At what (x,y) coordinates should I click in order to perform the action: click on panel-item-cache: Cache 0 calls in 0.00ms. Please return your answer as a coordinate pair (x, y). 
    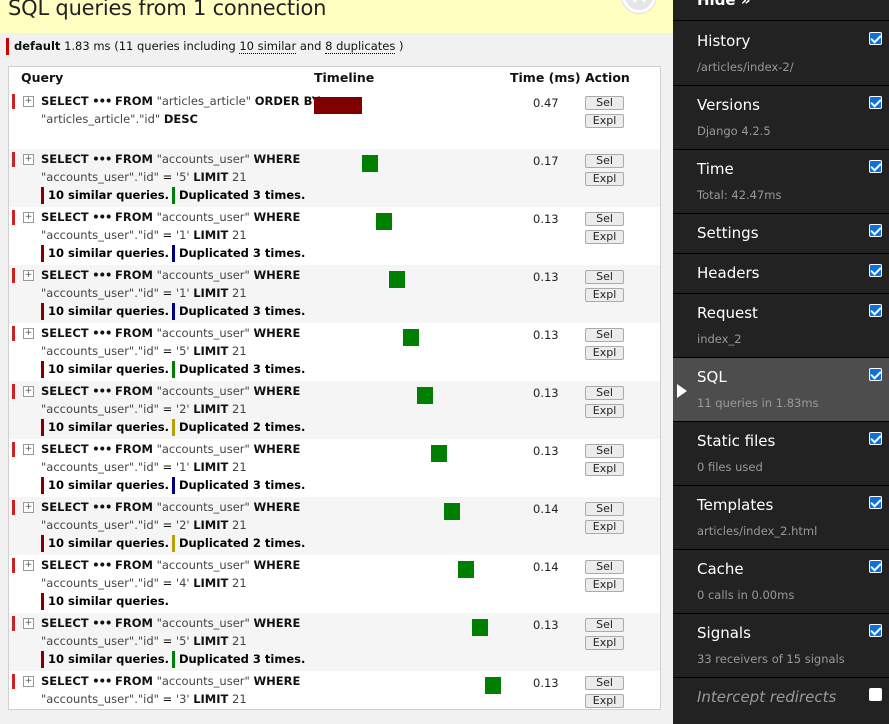
    Looking at the image, I should click on (781, 582).